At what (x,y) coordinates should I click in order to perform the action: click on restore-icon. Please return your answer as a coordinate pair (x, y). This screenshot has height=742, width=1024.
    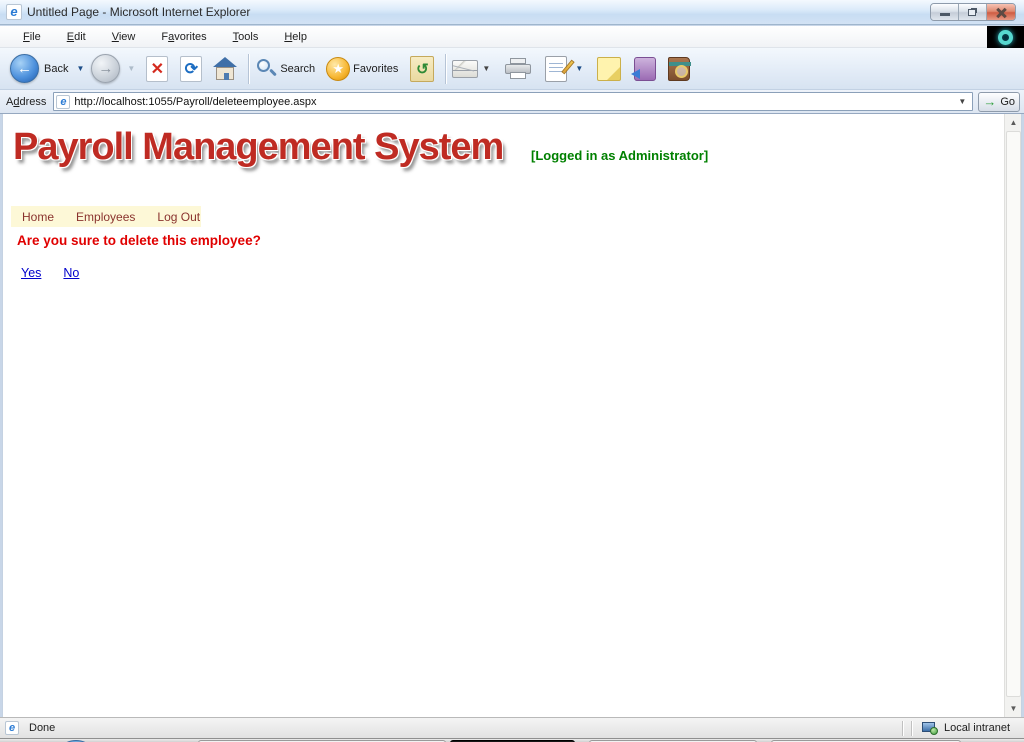
    Looking at the image, I should click on (972, 12).